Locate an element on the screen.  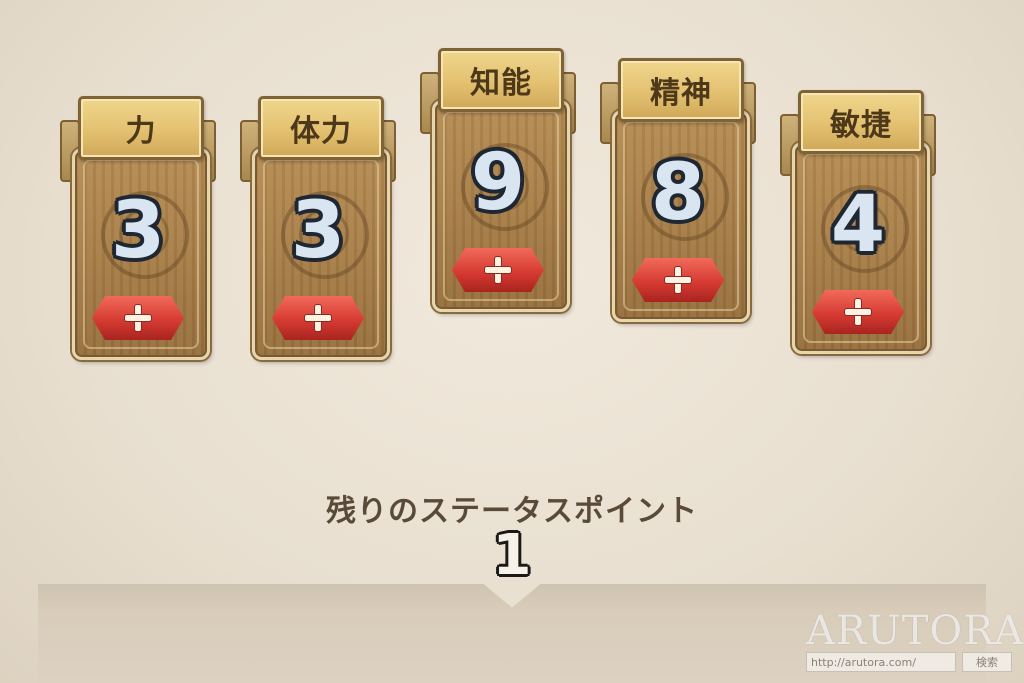
stat-label-plate: 体力 is located at coordinates (321, 128).